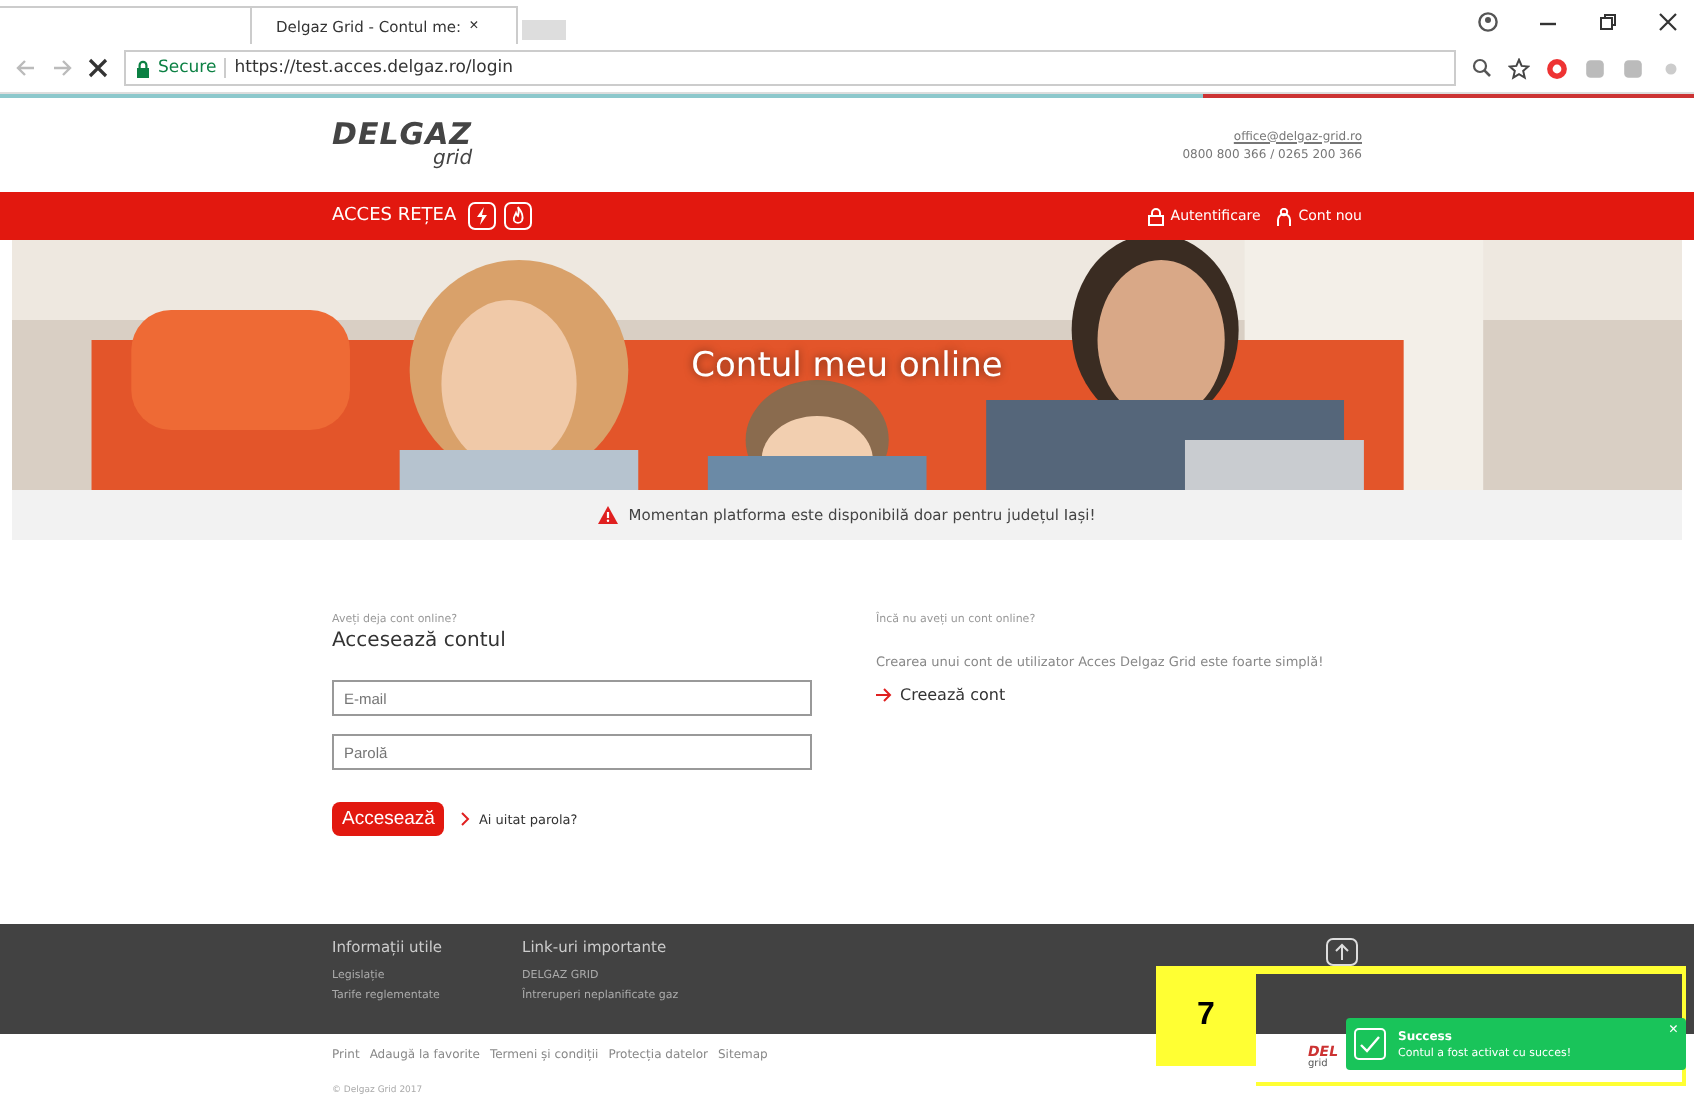  What do you see at coordinates (98, 68) in the screenshot?
I see `stop-loading-icon` at bounding box center [98, 68].